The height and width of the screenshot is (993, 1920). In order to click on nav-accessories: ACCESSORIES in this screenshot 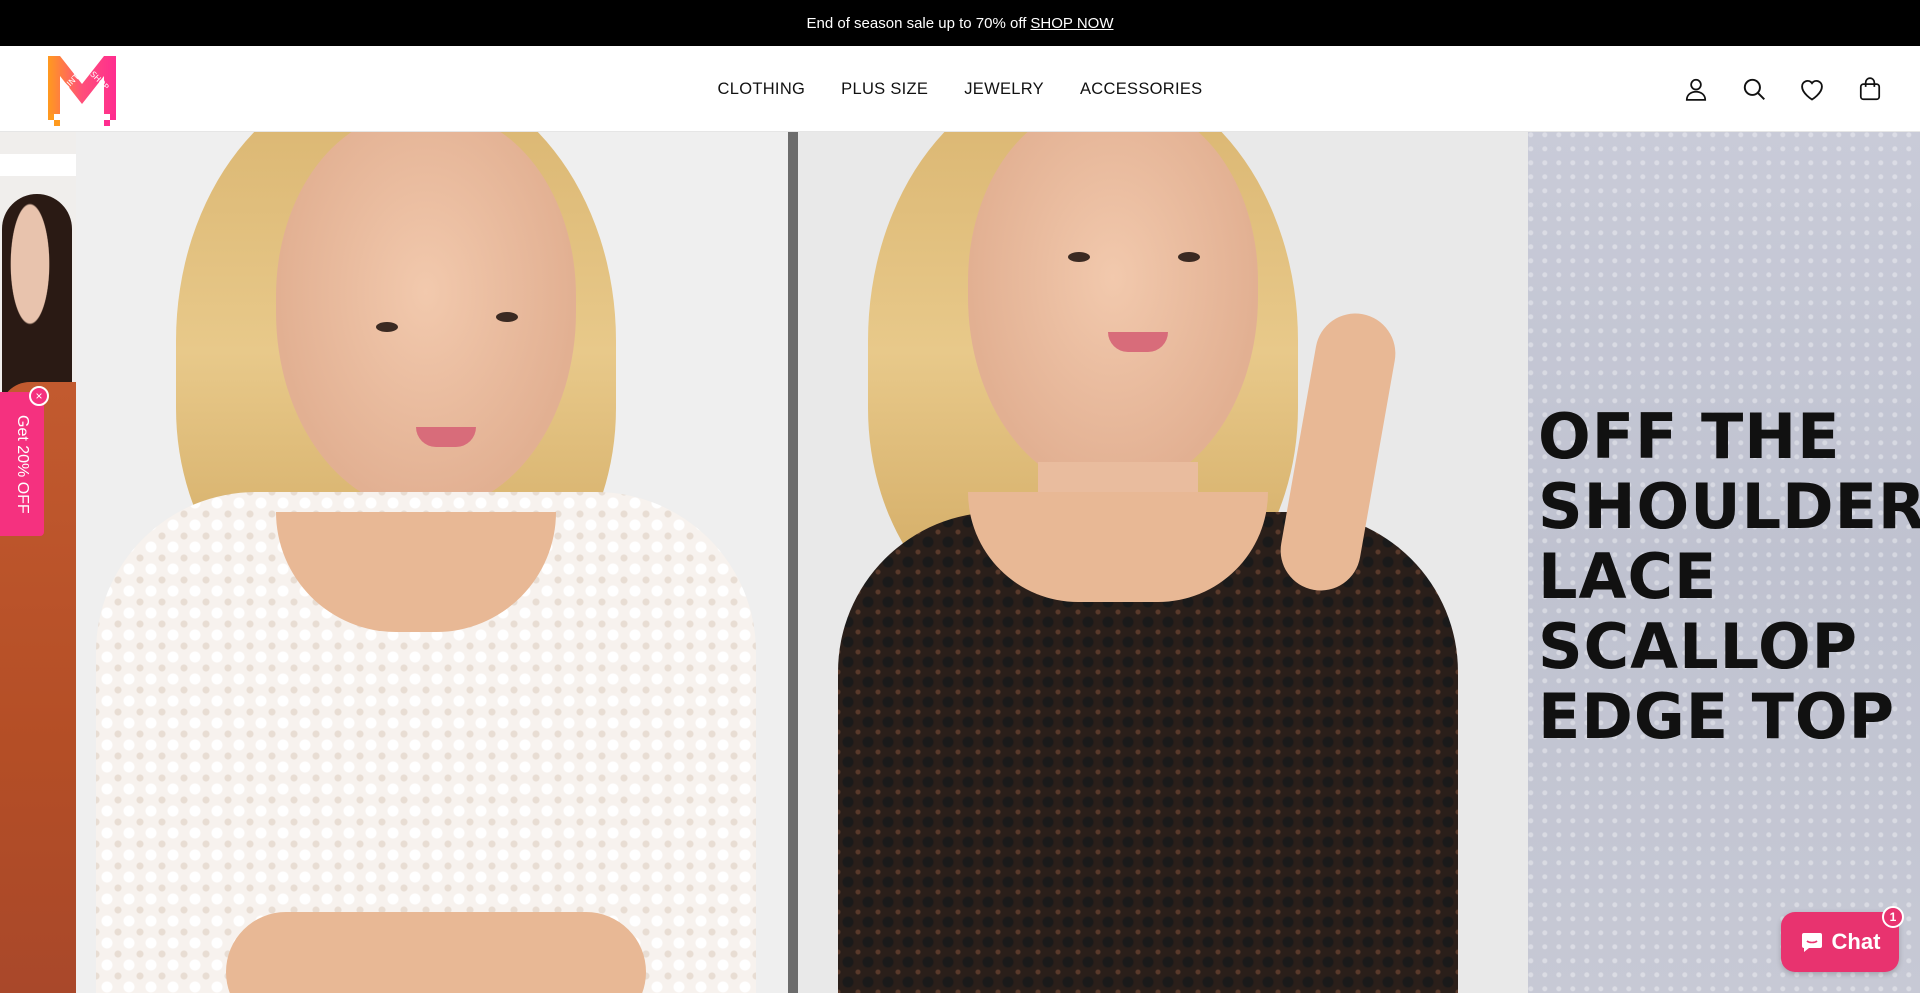, I will do `click(1141, 89)`.